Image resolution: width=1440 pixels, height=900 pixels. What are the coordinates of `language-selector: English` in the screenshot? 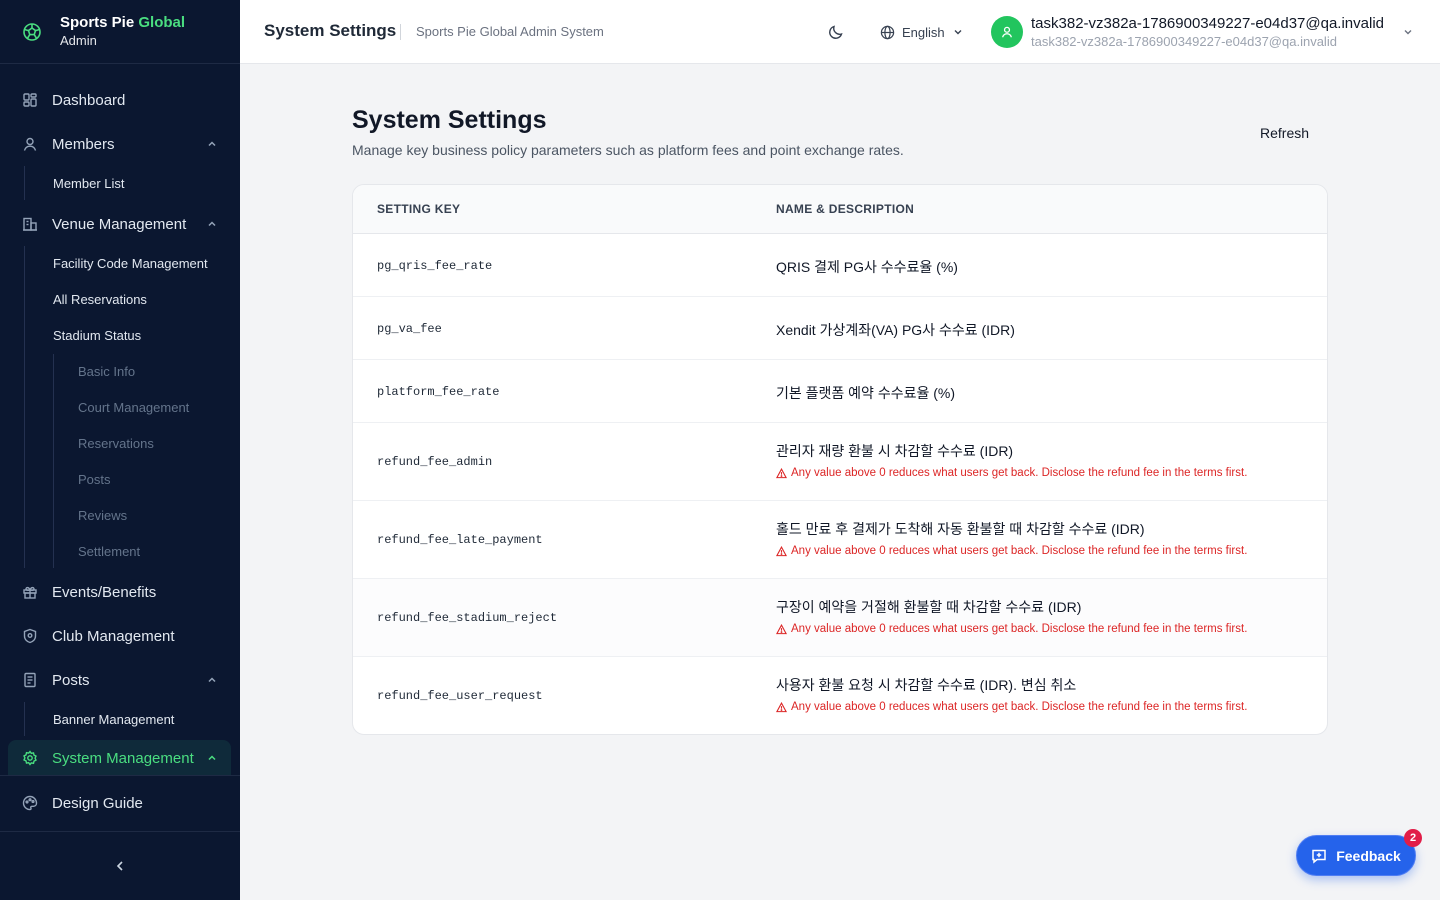 It's located at (921, 32).